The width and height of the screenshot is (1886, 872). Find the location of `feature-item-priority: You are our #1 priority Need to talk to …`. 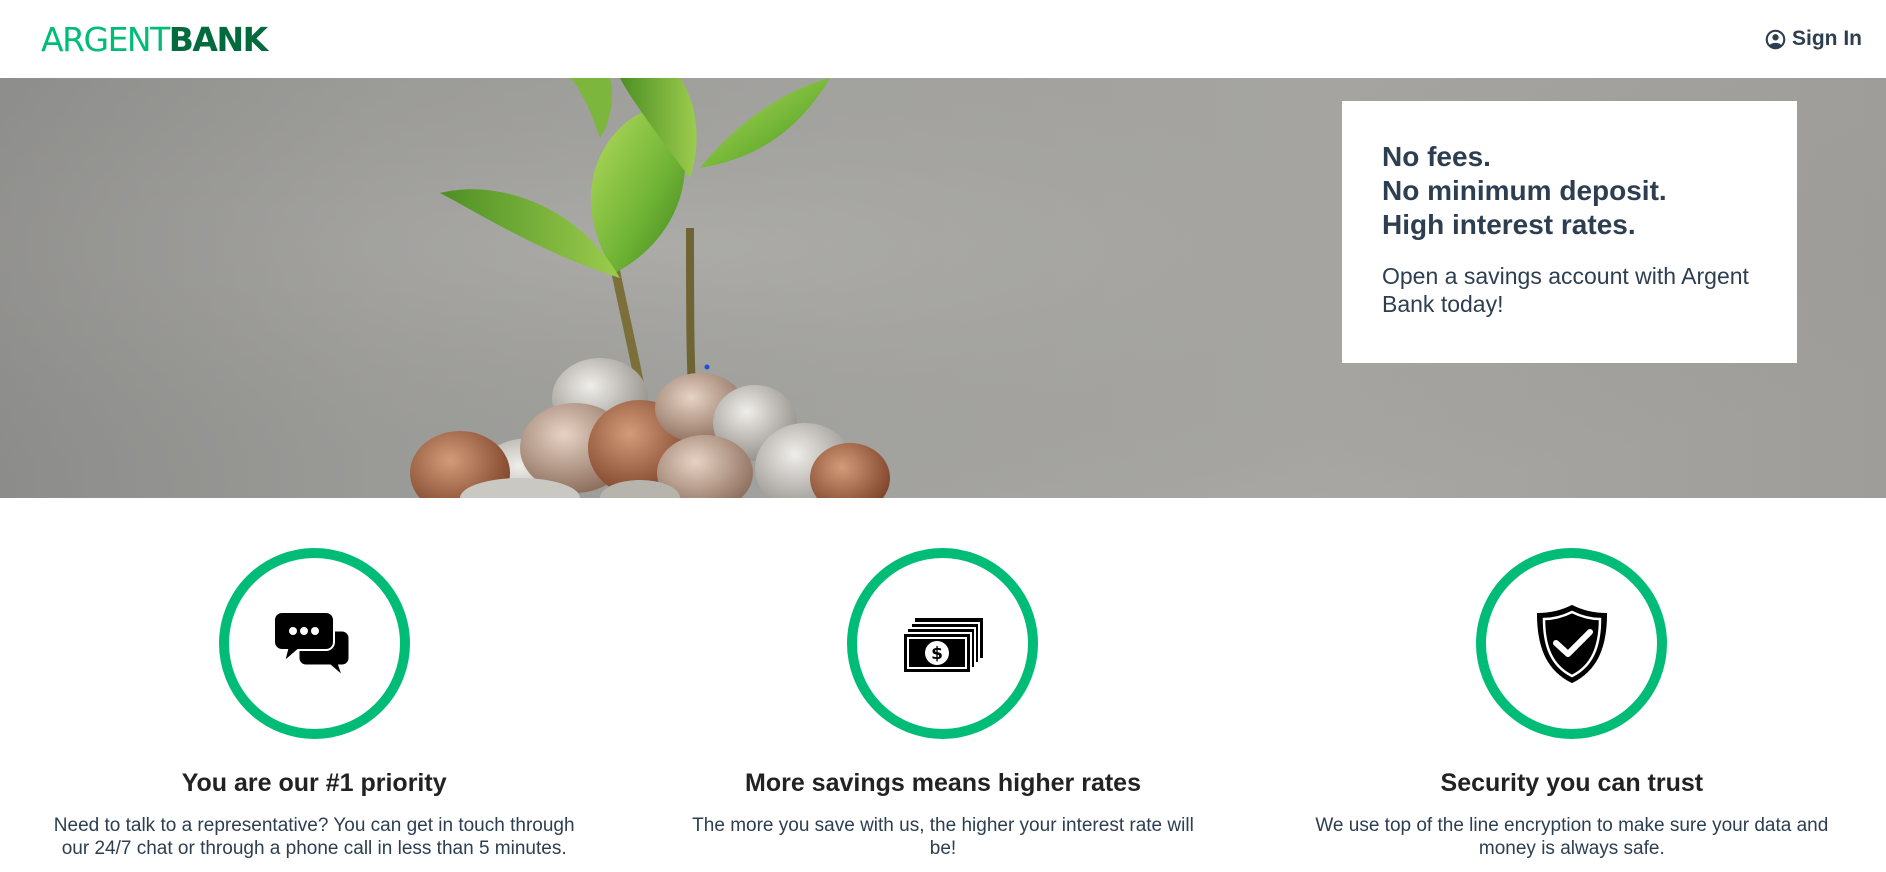

feature-item-priority: You are our #1 priority Need to talk to … is located at coordinates (314, 685).